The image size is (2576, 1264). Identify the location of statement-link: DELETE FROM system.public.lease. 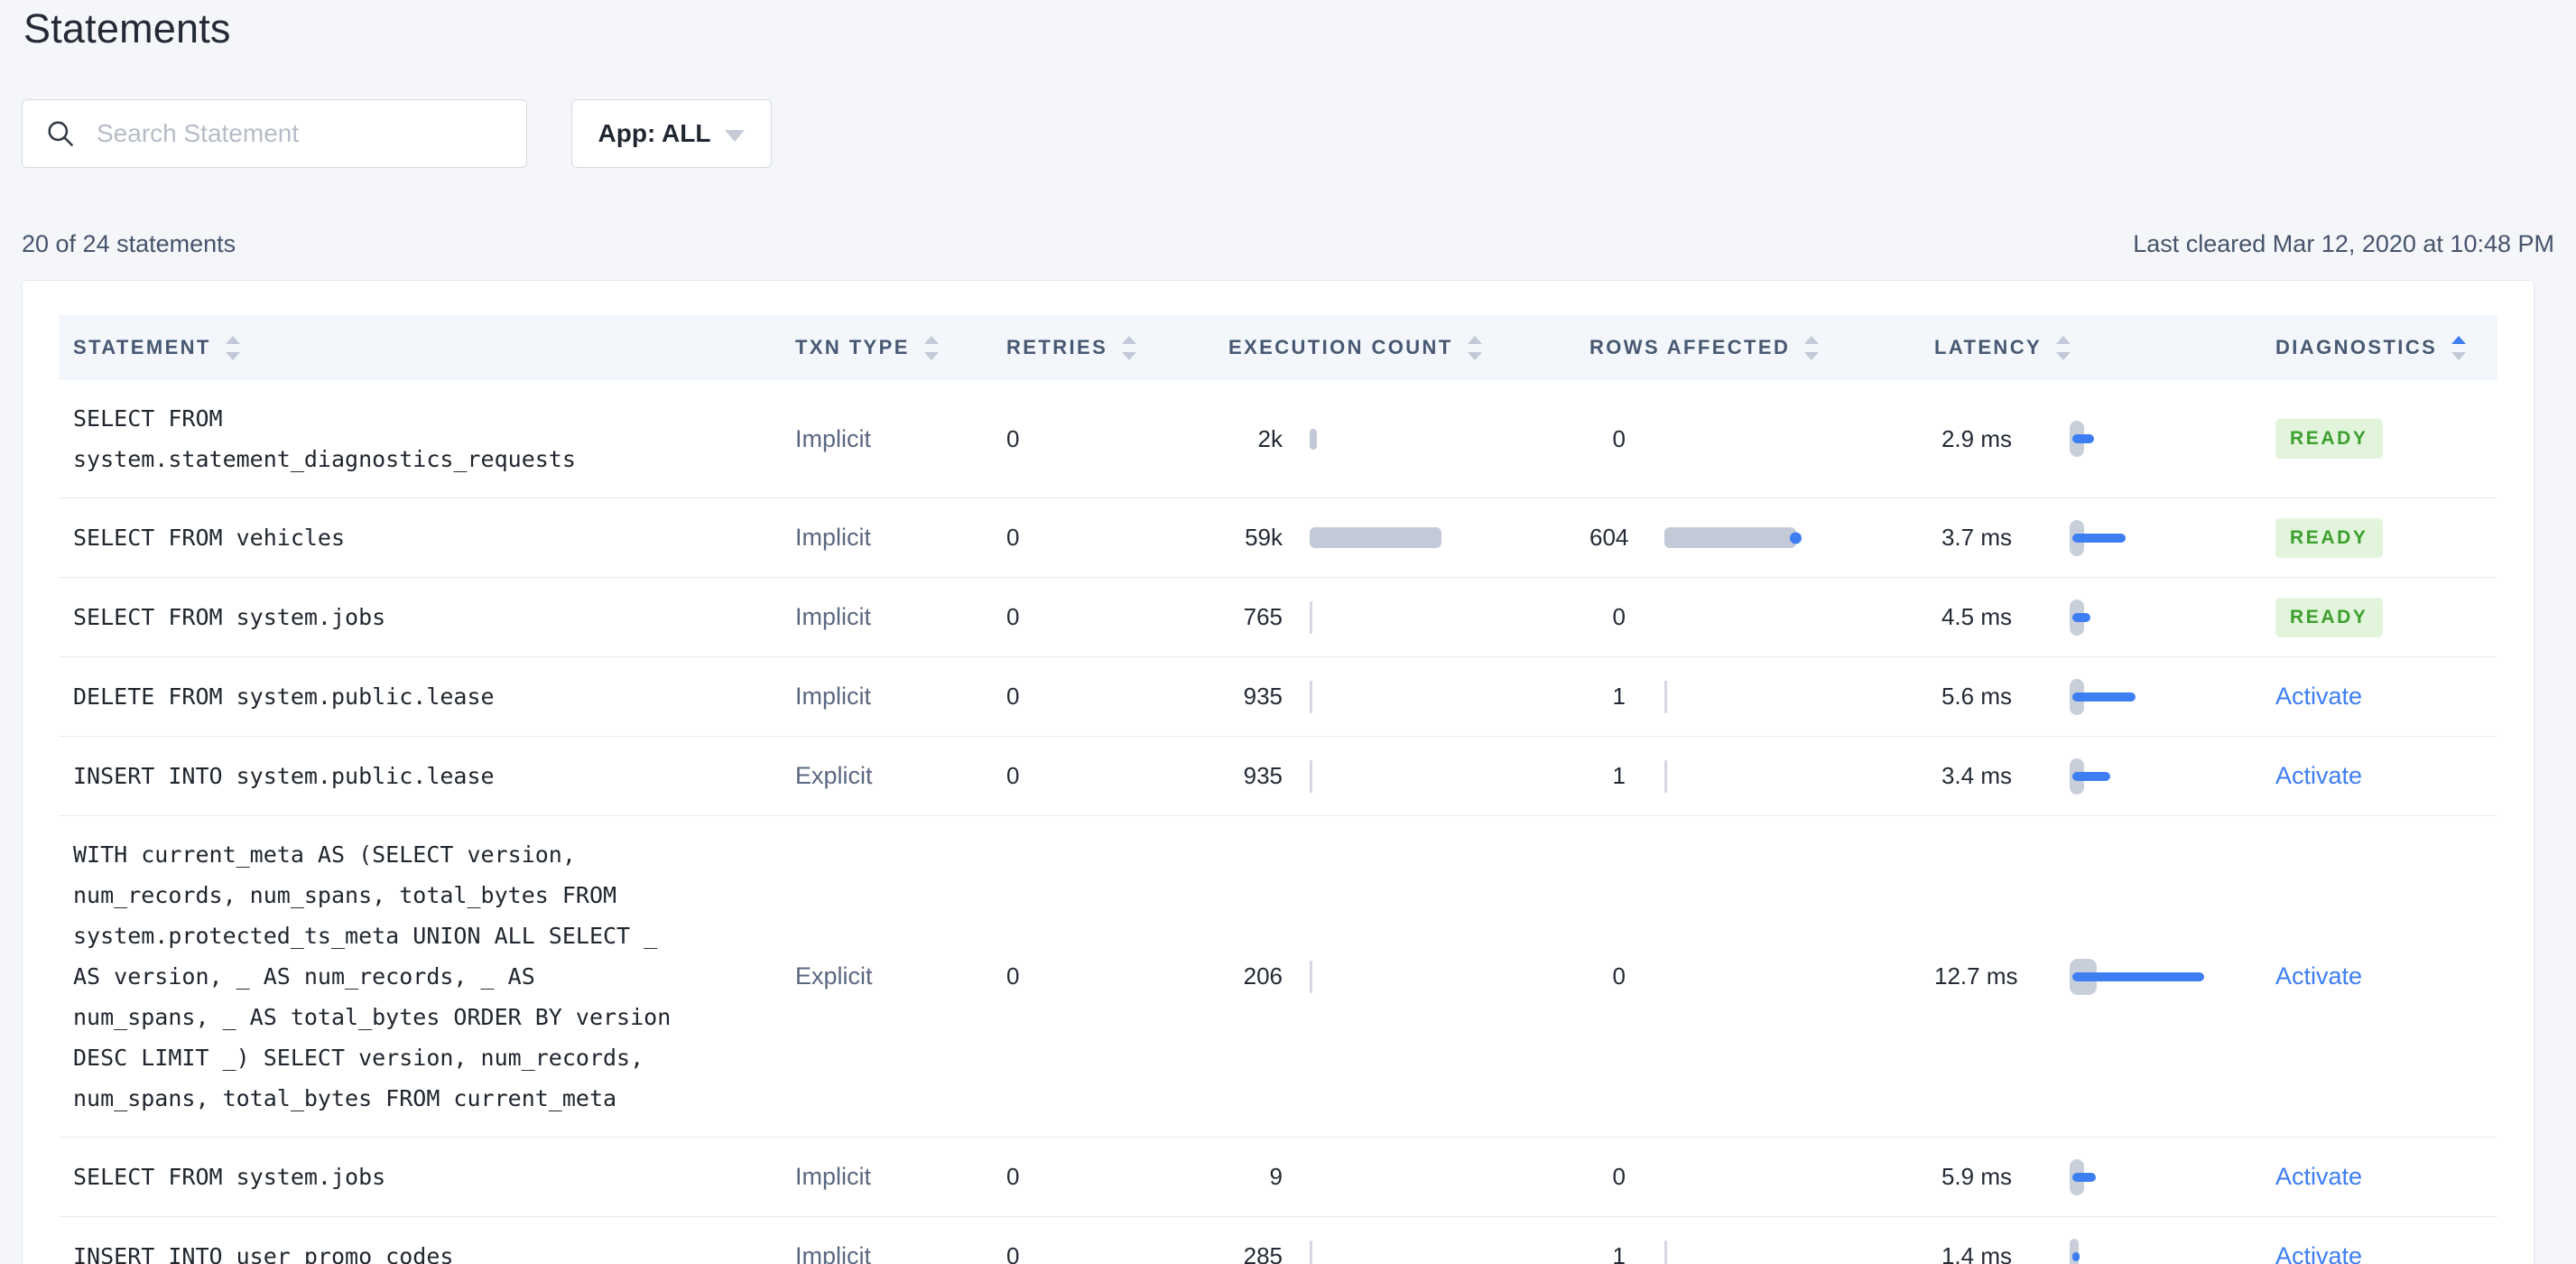
(284, 696).